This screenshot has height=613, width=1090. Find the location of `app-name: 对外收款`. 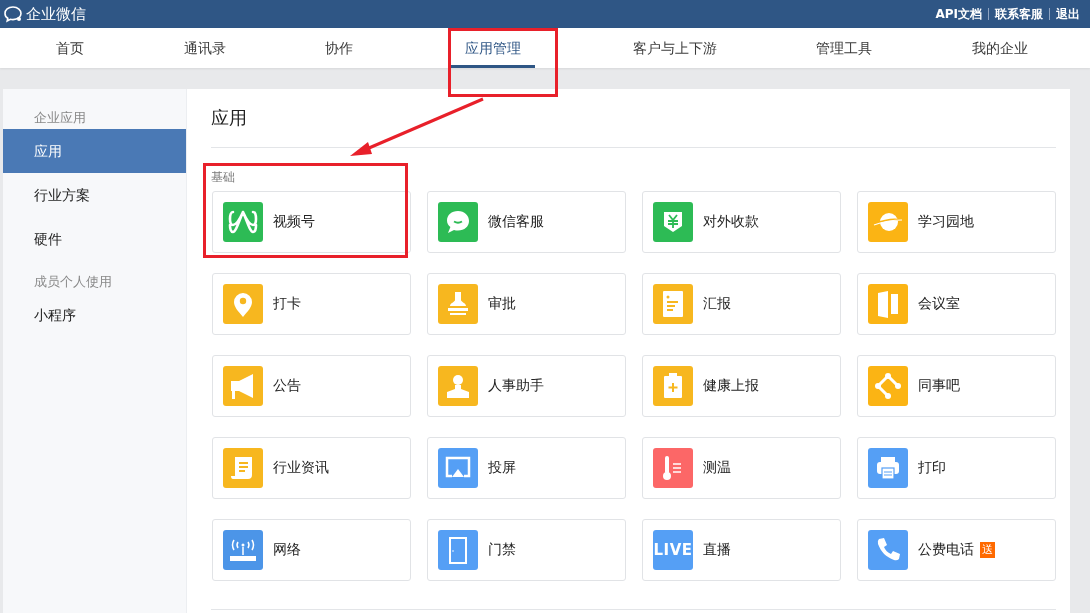

app-name: 对外收款 is located at coordinates (731, 222).